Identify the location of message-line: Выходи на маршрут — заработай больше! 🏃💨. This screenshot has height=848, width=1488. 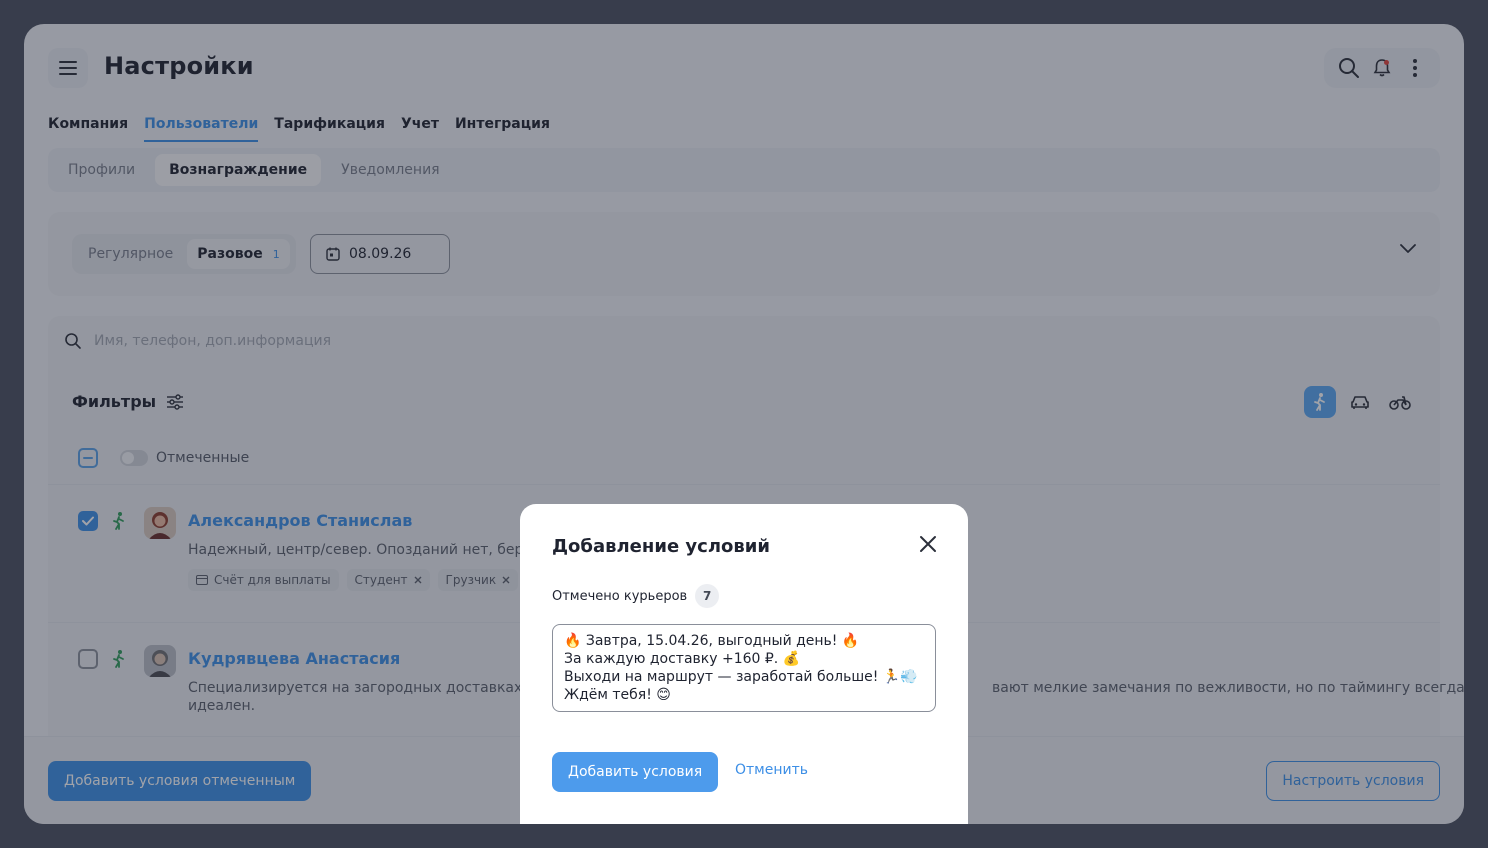
(741, 677).